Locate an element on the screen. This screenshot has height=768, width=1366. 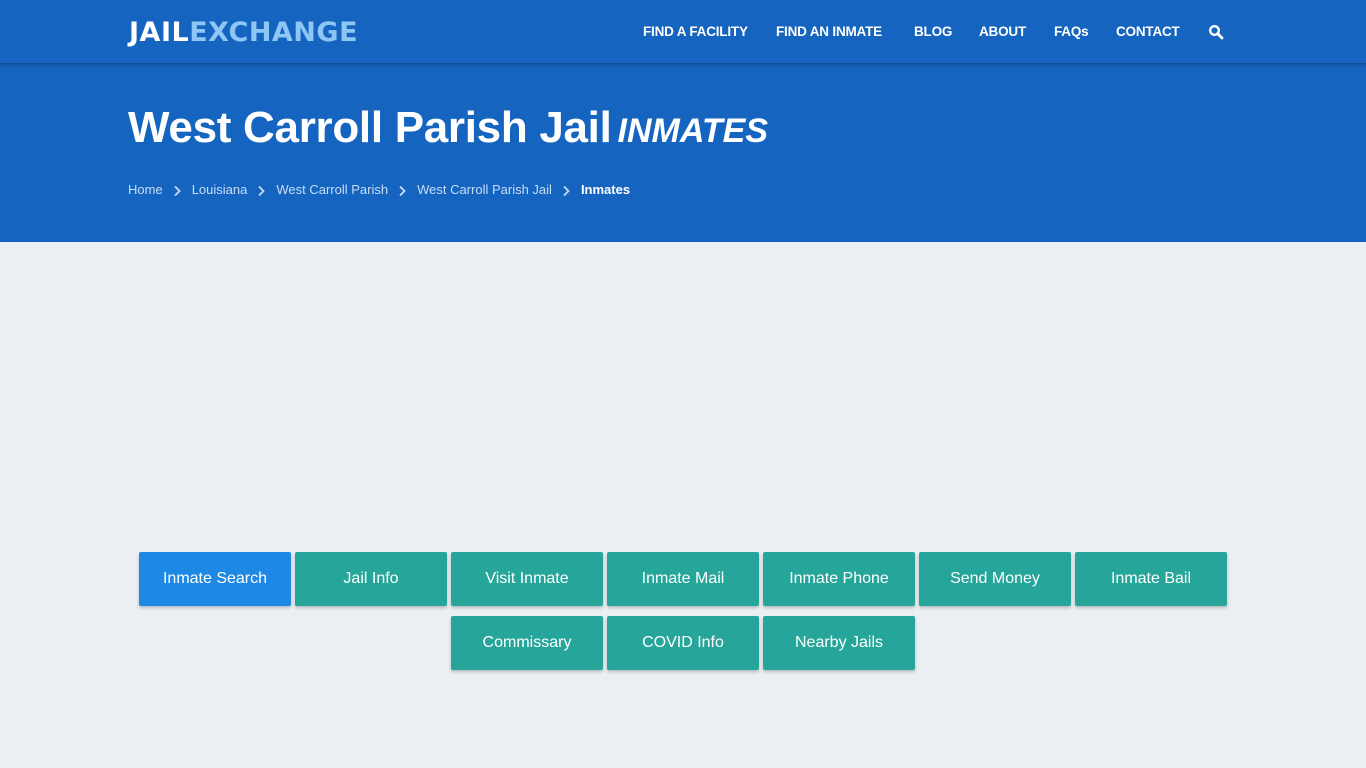
inmate-phone-button: Inmate Phone is located at coordinates (839, 579).